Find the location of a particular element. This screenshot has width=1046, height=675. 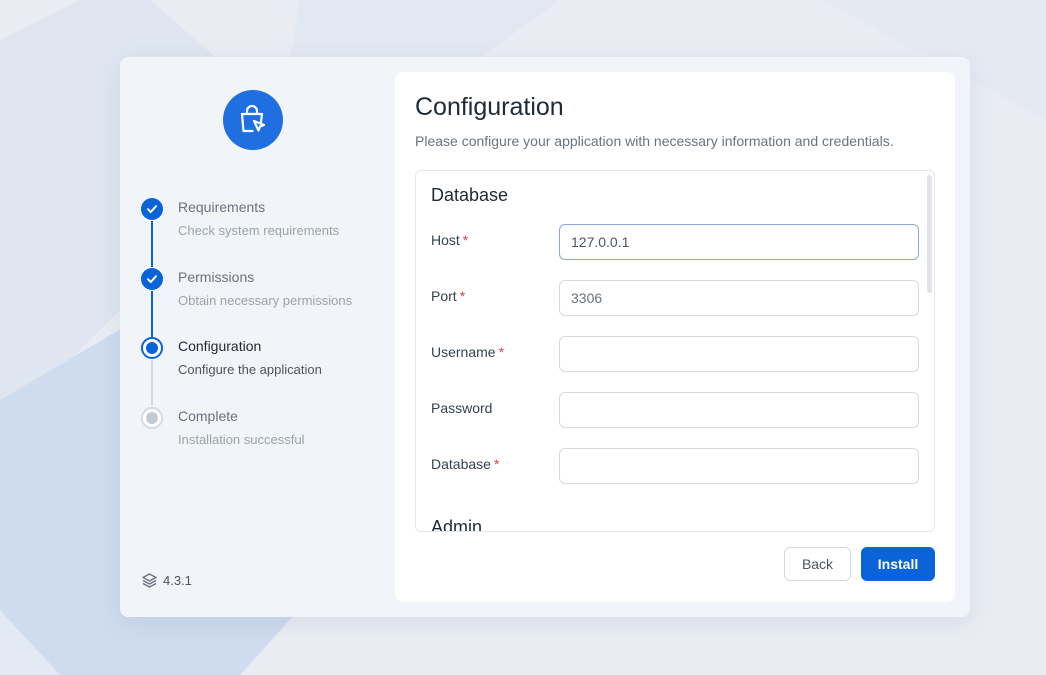

port-input is located at coordinates (739, 298).